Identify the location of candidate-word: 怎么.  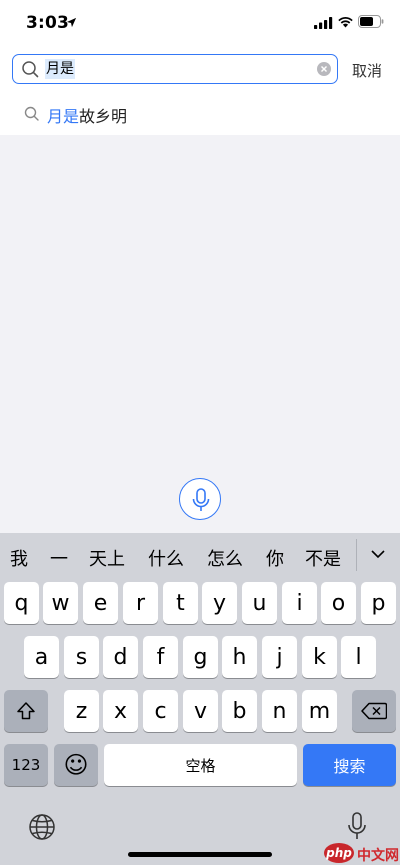
(225, 558).